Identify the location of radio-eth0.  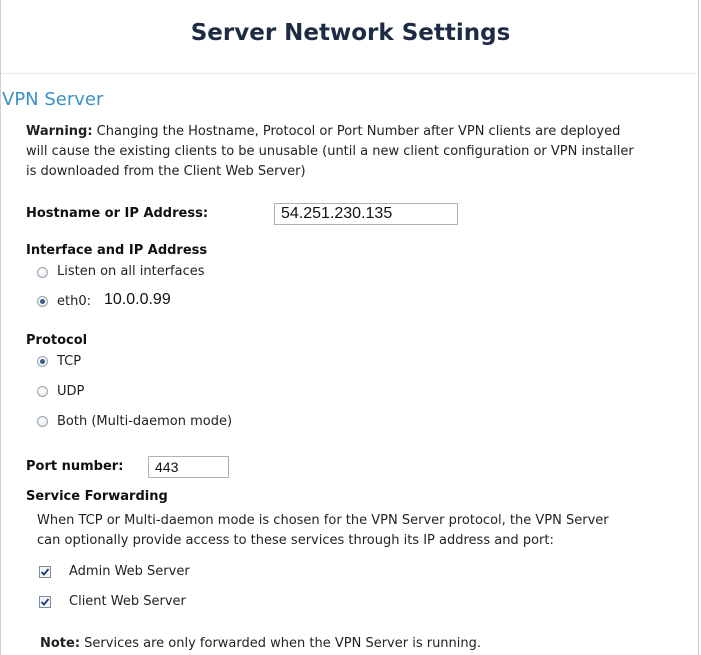
(42, 301).